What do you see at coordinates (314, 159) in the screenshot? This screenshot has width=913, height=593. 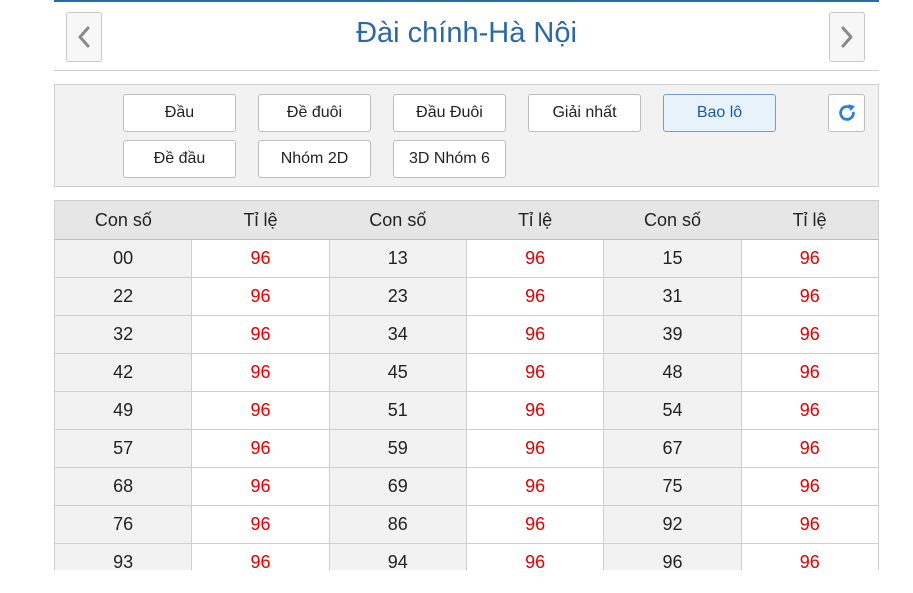 I see `filter-nhom-2d-button: Nhóm 2D` at bounding box center [314, 159].